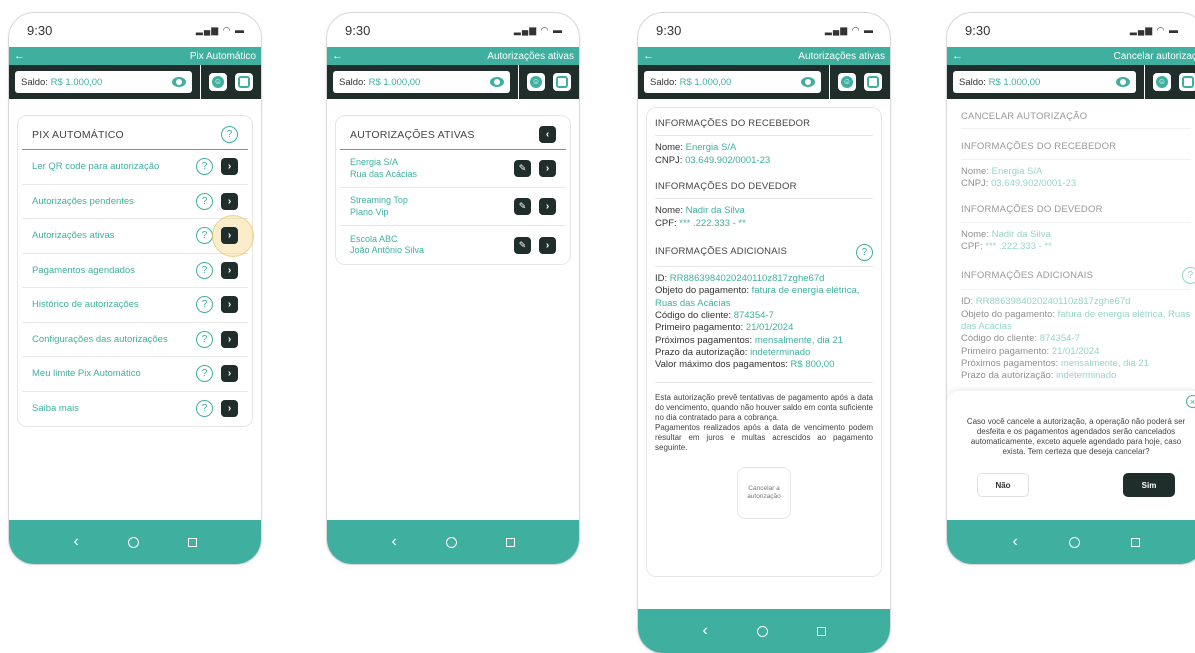  Describe the element at coordinates (812, 365) in the screenshot. I see `max-value: R$ 800,00` at that location.